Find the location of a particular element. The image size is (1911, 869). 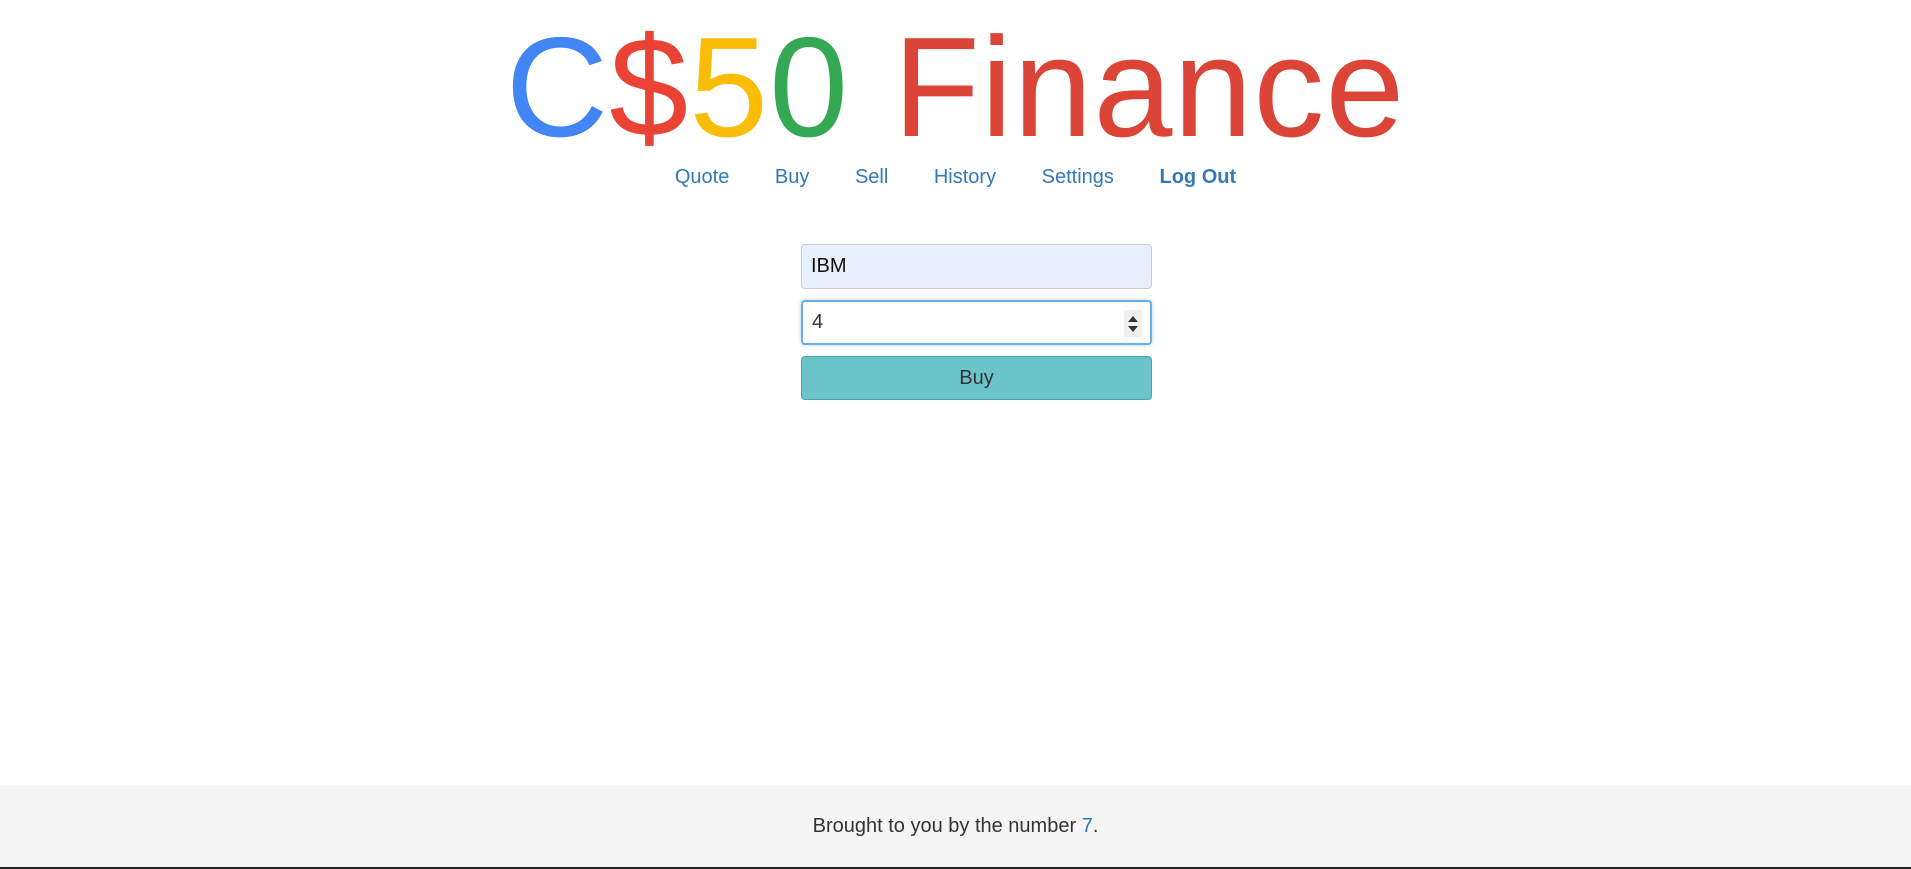

nav-link-quote: Quote is located at coordinates (702, 177).